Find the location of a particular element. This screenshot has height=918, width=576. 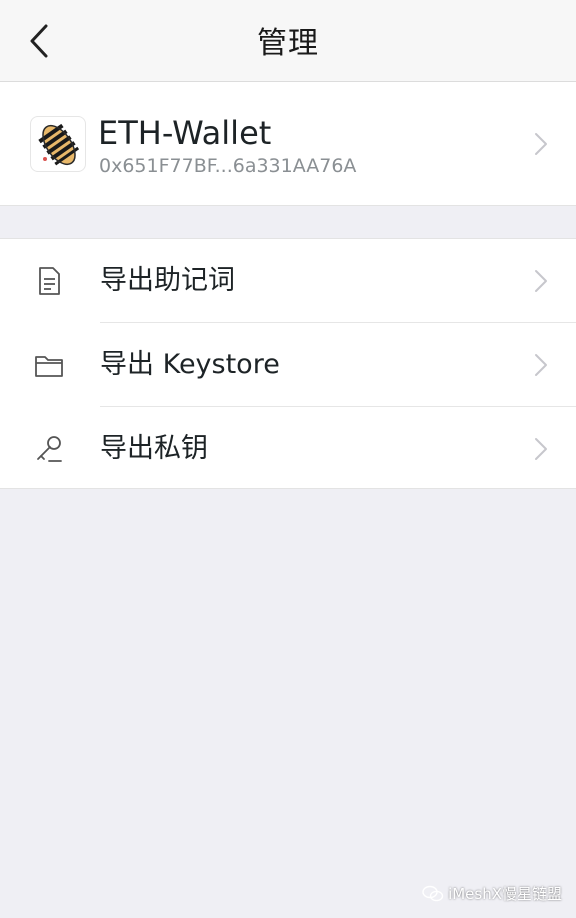

menu-item-label: 导出助记词 is located at coordinates (167, 280).